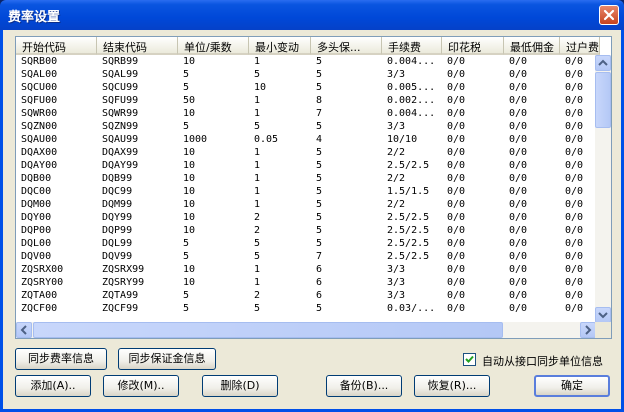 Image resolution: width=624 pixels, height=412 pixels. Describe the element at coordinates (306, 139) in the screenshot. I see `table-row: SQAU00 SQAU99 1000 0.05 4 10/10 0/0 0/0 0/0` at that location.